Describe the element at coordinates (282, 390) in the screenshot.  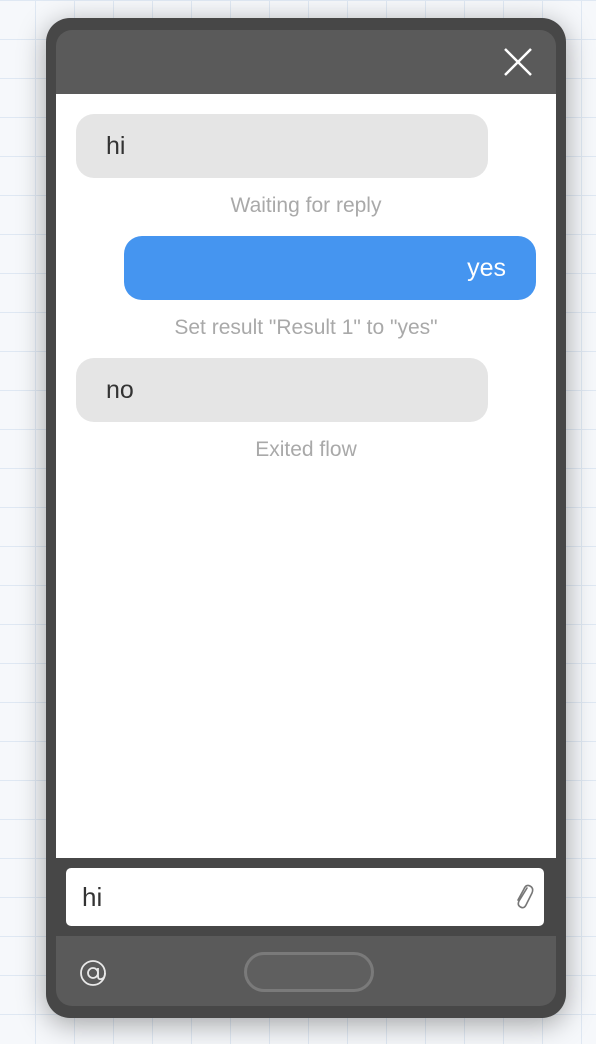
I see `incoming-message-bubble: no` at that location.